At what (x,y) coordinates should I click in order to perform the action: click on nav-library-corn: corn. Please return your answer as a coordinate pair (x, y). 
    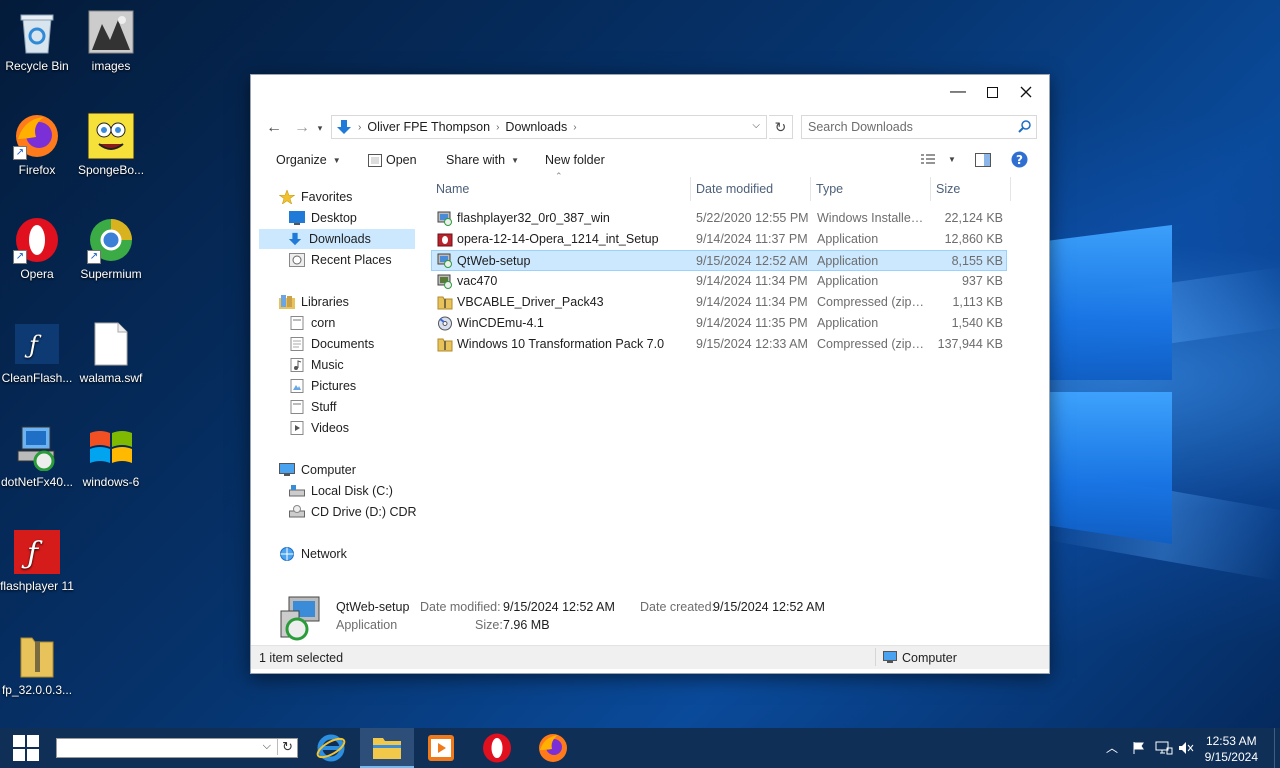
    Looking at the image, I should click on (312, 323).